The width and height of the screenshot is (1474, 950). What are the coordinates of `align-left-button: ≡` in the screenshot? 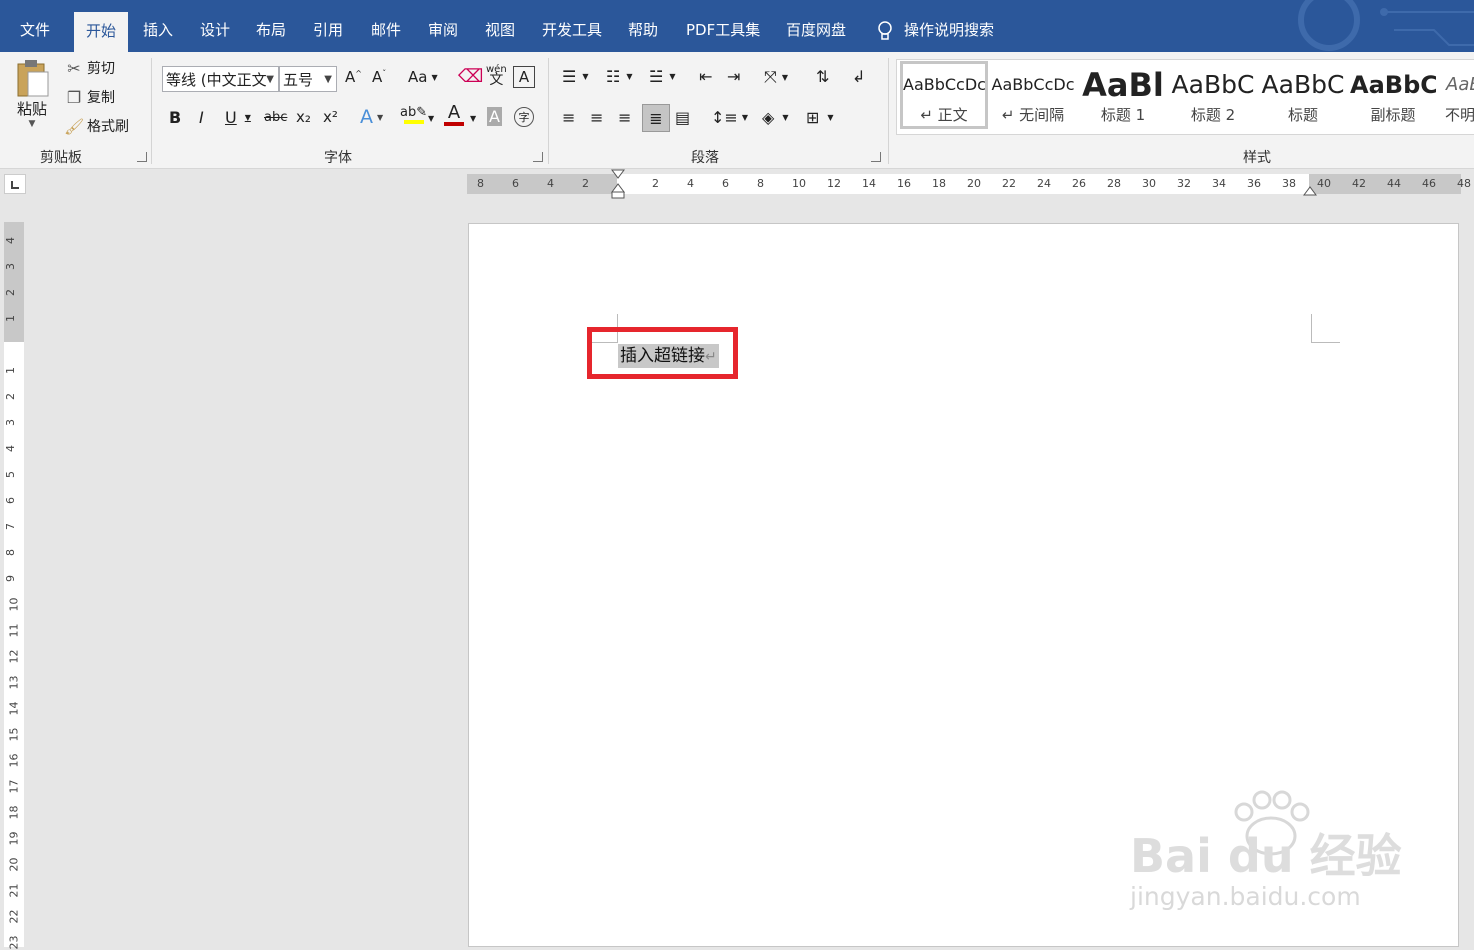 It's located at (568, 117).